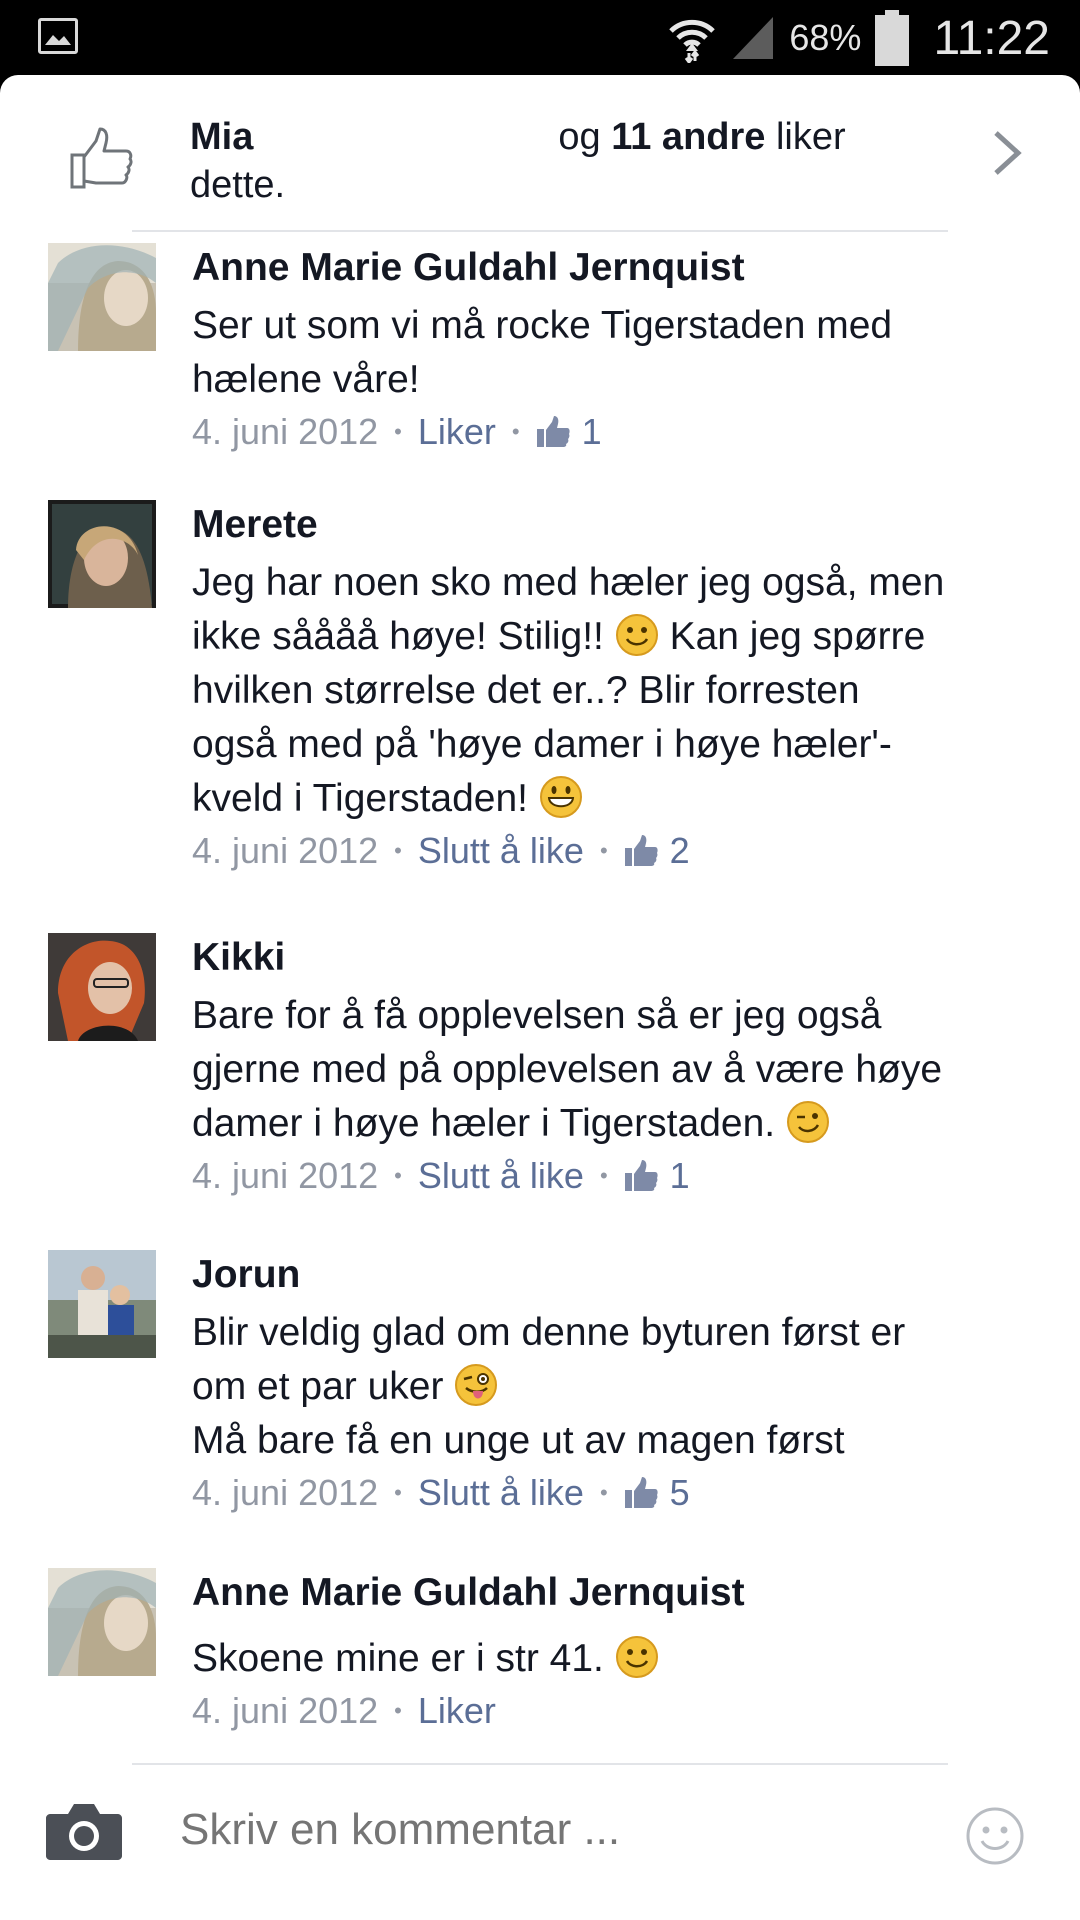 Image resolution: width=1080 pixels, height=1920 pixels. Describe the element at coordinates (559, 636) in the screenshot. I see `comment-line: ikke såååå høye! Stilig!! Kan jeg spørre` at that location.